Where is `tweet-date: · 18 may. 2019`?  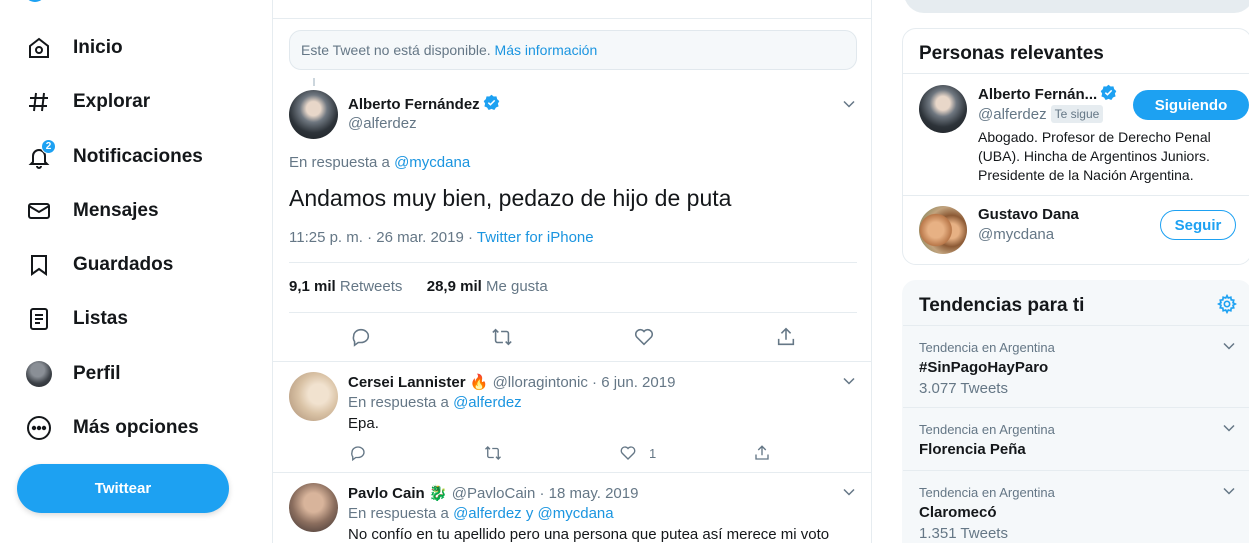
tweet-date: · 18 may. 2019 is located at coordinates (589, 493).